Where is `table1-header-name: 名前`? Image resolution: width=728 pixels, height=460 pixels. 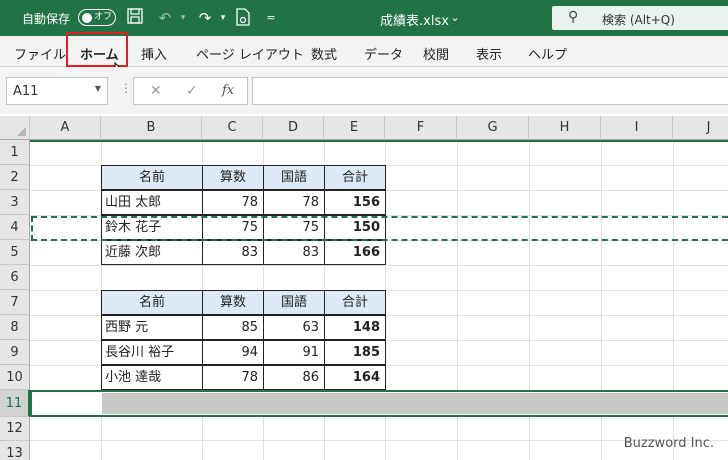
table1-header-name: 名前 is located at coordinates (152, 177).